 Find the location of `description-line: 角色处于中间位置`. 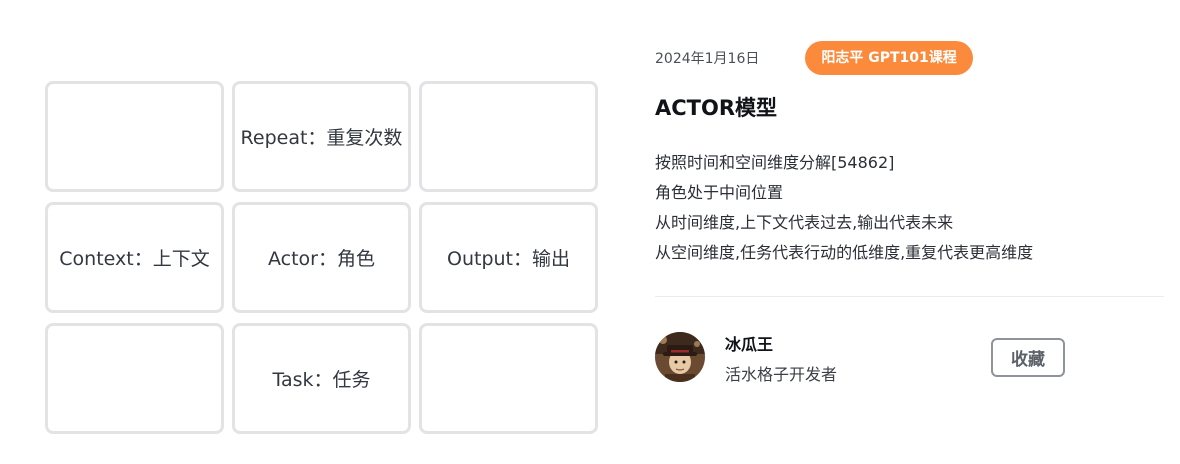

description-line: 角色处于中间位置 is located at coordinates (719, 192).